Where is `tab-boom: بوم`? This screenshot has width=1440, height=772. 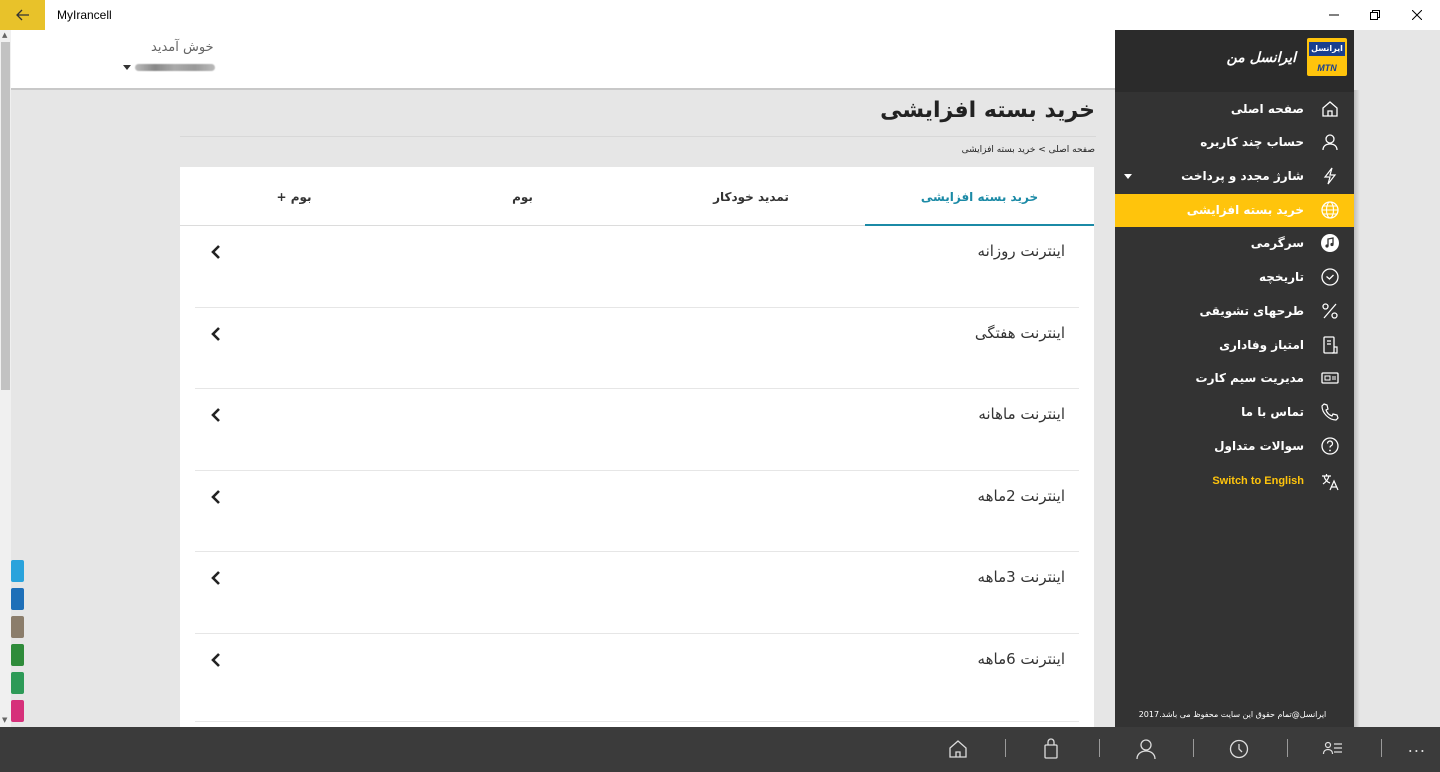 tab-boom: بوم is located at coordinates (522, 196).